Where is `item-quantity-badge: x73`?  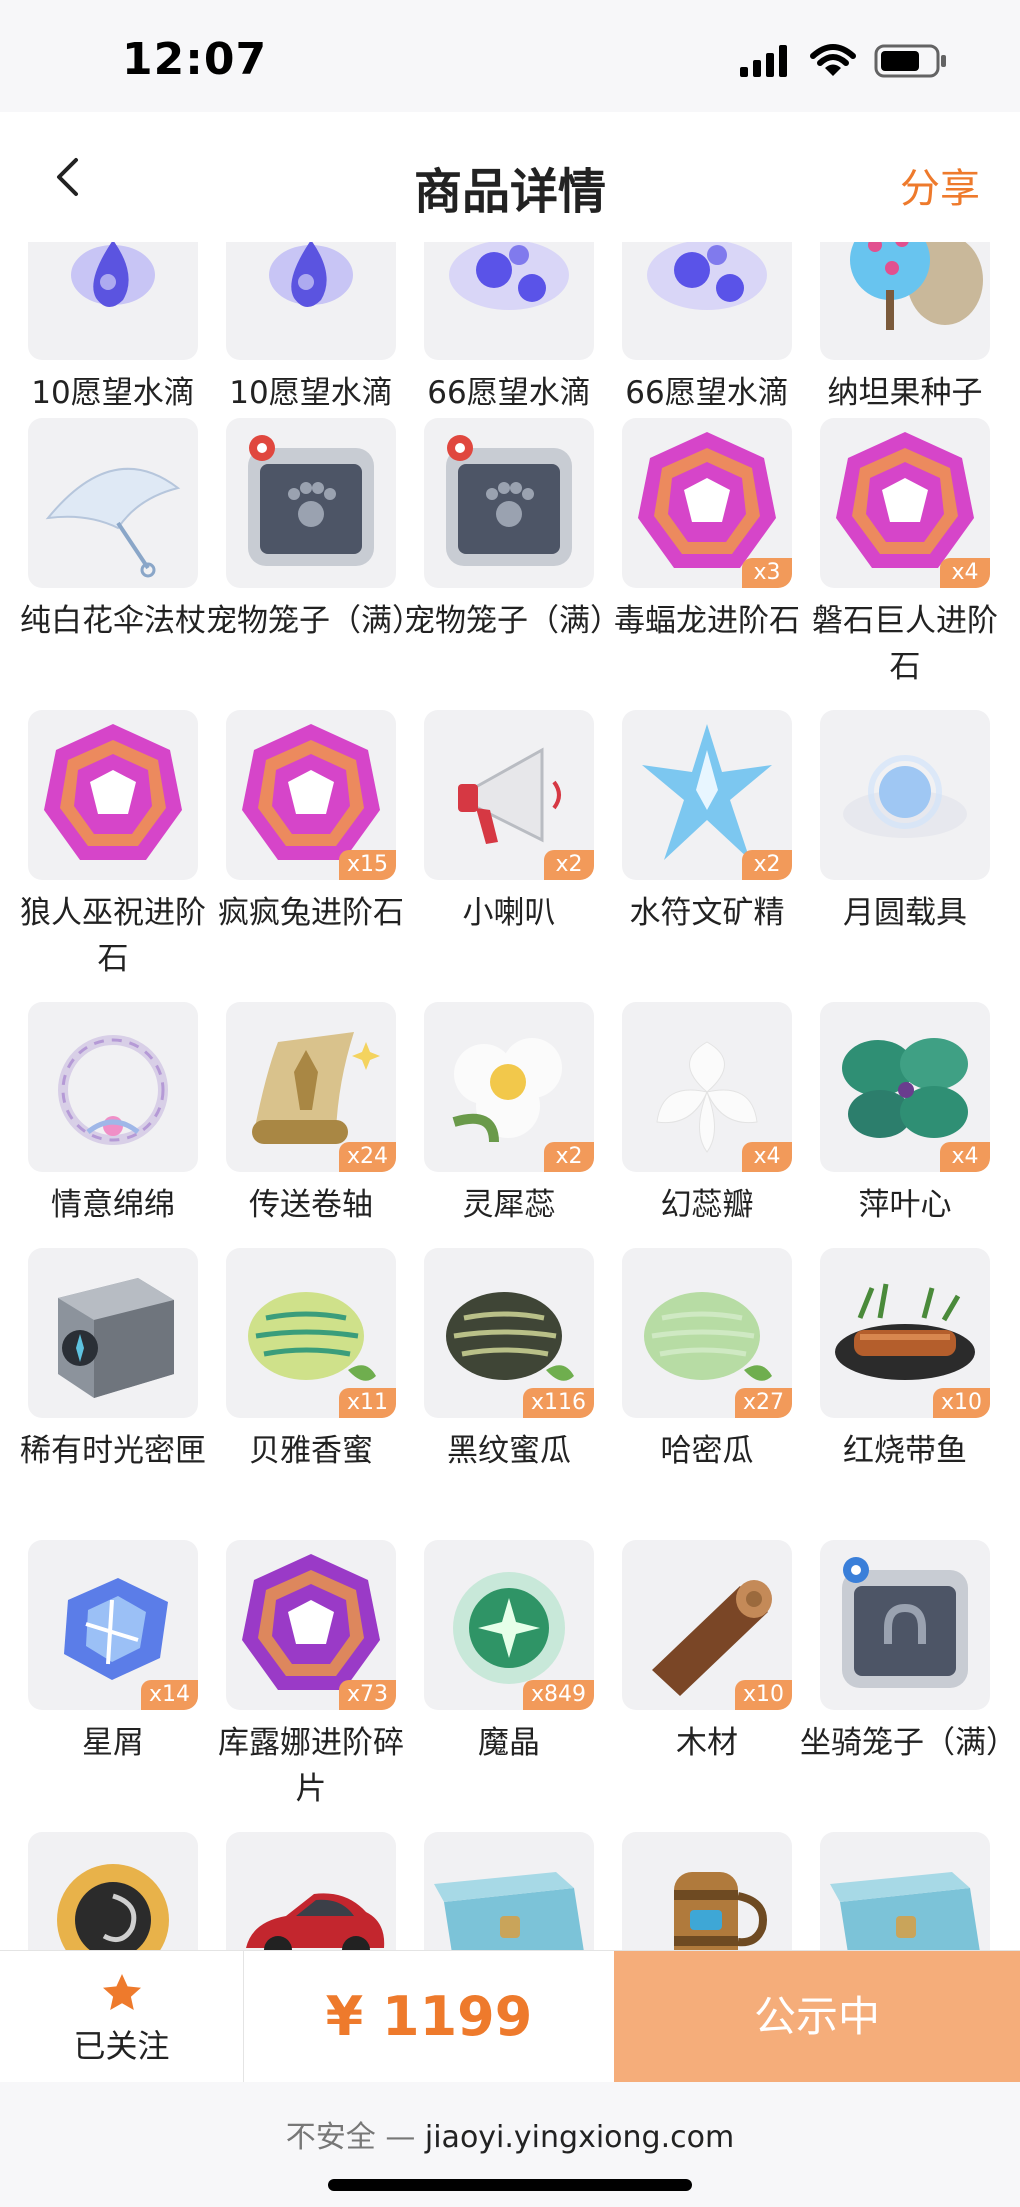
item-quantity-badge: x73 is located at coordinates (367, 1695).